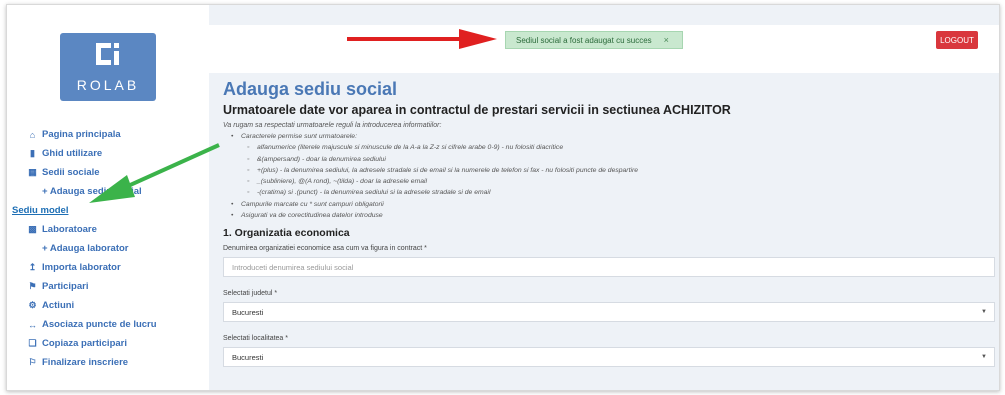 This screenshot has width=1005, height=395. What do you see at coordinates (609, 312) in the screenshot?
I see `judet-select: Bucuresti ▼` at bounding box center [609, 312].